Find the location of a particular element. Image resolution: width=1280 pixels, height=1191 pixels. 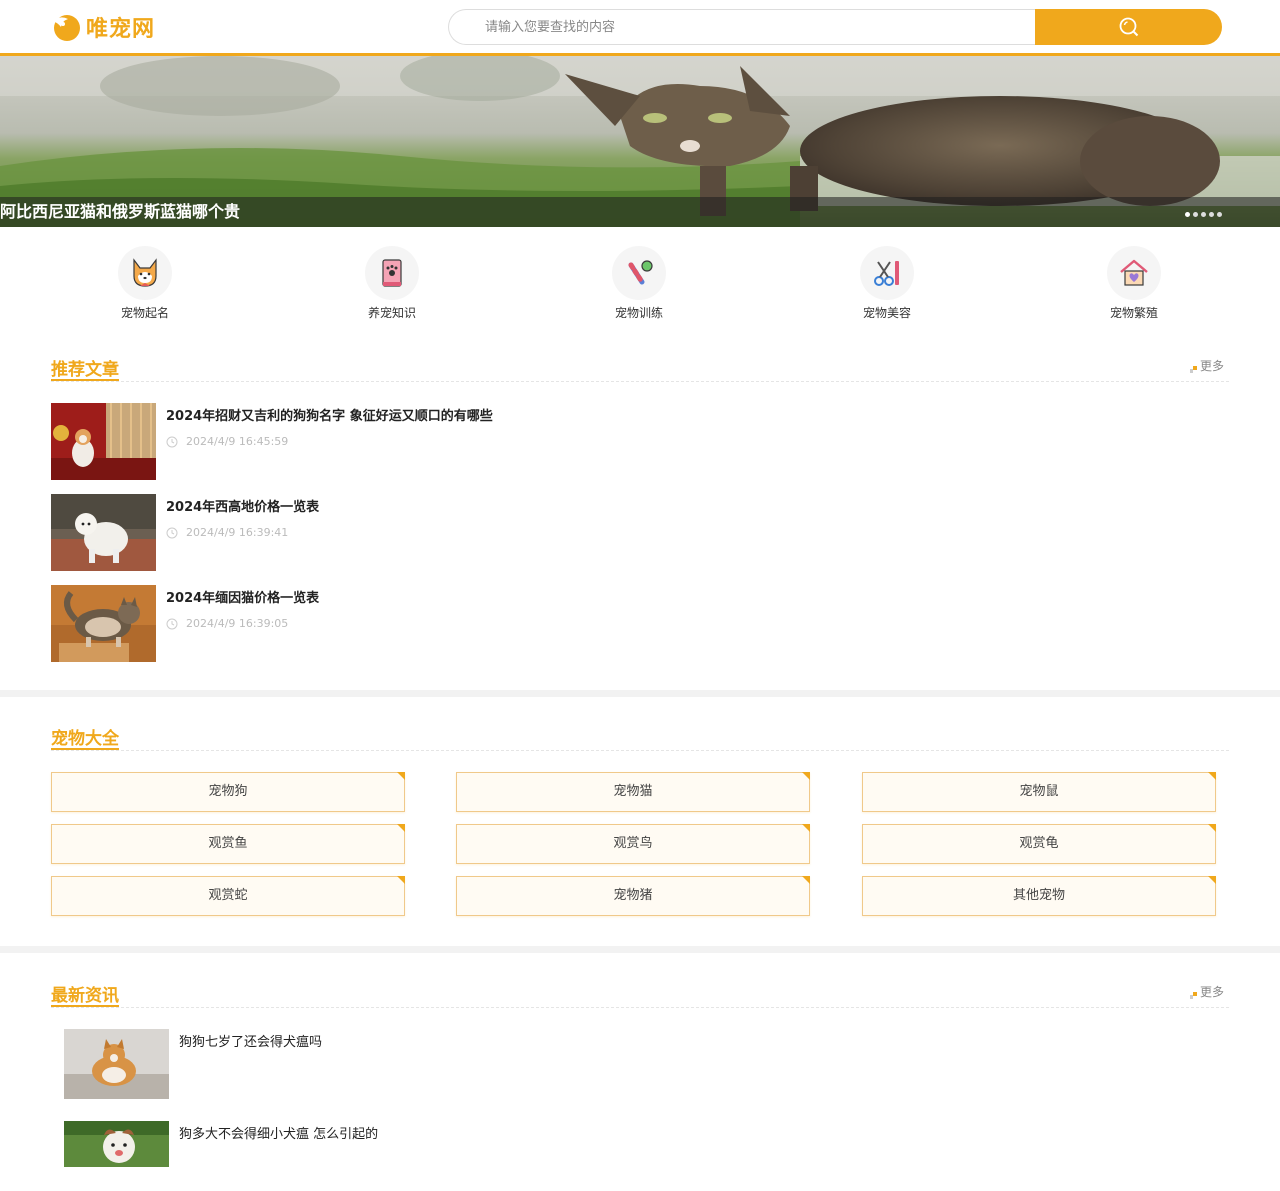

section-title-pets: 宠物大全 is located at coordinates (85, 739).